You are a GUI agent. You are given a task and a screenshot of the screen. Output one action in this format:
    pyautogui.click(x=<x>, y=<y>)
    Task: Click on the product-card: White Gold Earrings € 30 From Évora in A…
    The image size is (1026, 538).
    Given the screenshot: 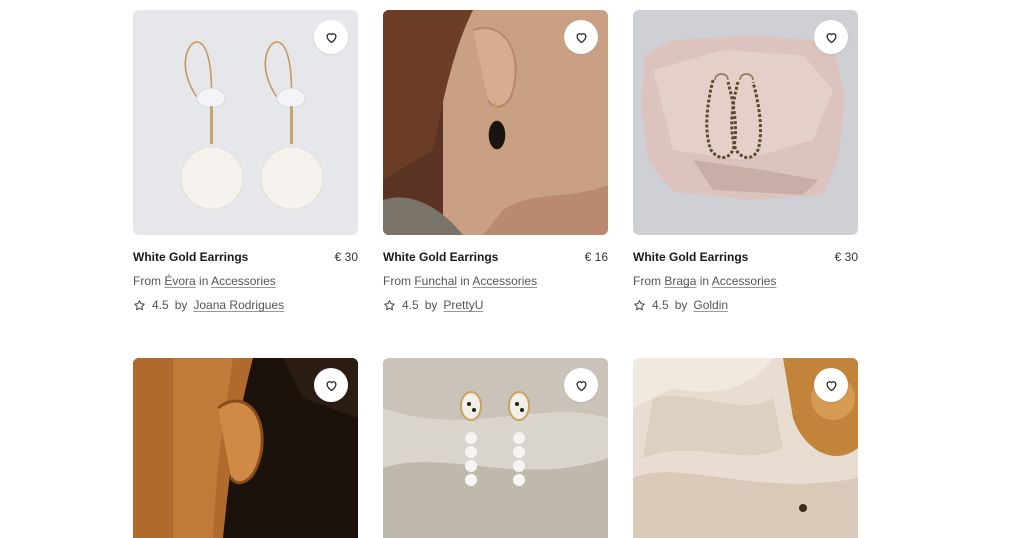 What is the action you would take?
    pyautogui.click(x=245, y=161)
    